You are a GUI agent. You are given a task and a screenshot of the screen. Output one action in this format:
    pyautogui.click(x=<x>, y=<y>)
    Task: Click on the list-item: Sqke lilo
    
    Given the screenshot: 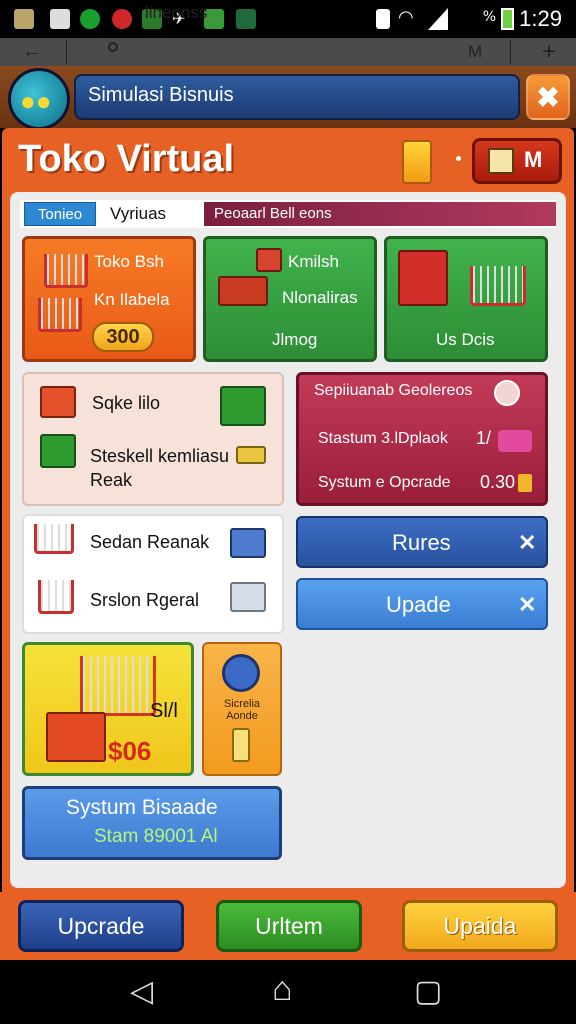 What is the action you would take?
    pyautogui.click(x=126, y=403)
    